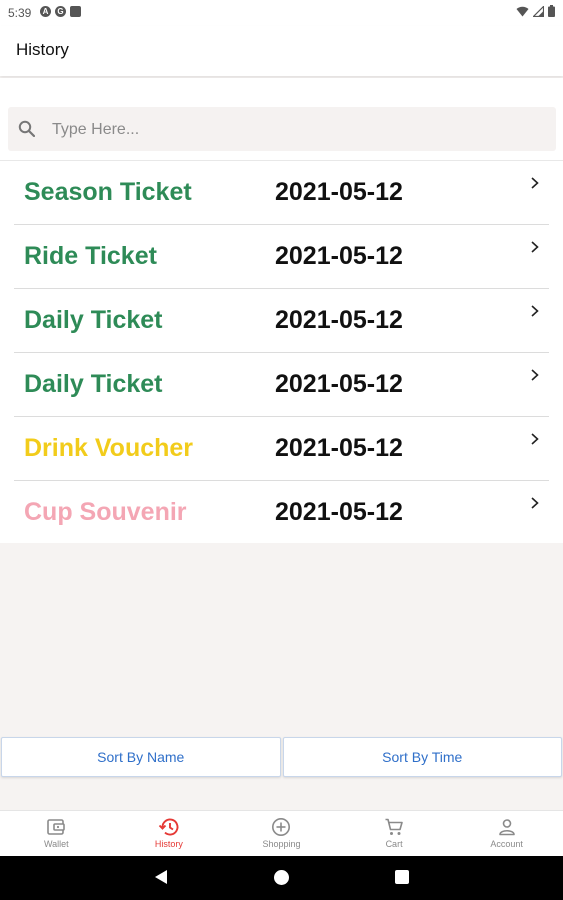  Describe the element at coordinates (141, 757) in the screenshot. I see `sort-by-name-button: Sort By Name` at that location.